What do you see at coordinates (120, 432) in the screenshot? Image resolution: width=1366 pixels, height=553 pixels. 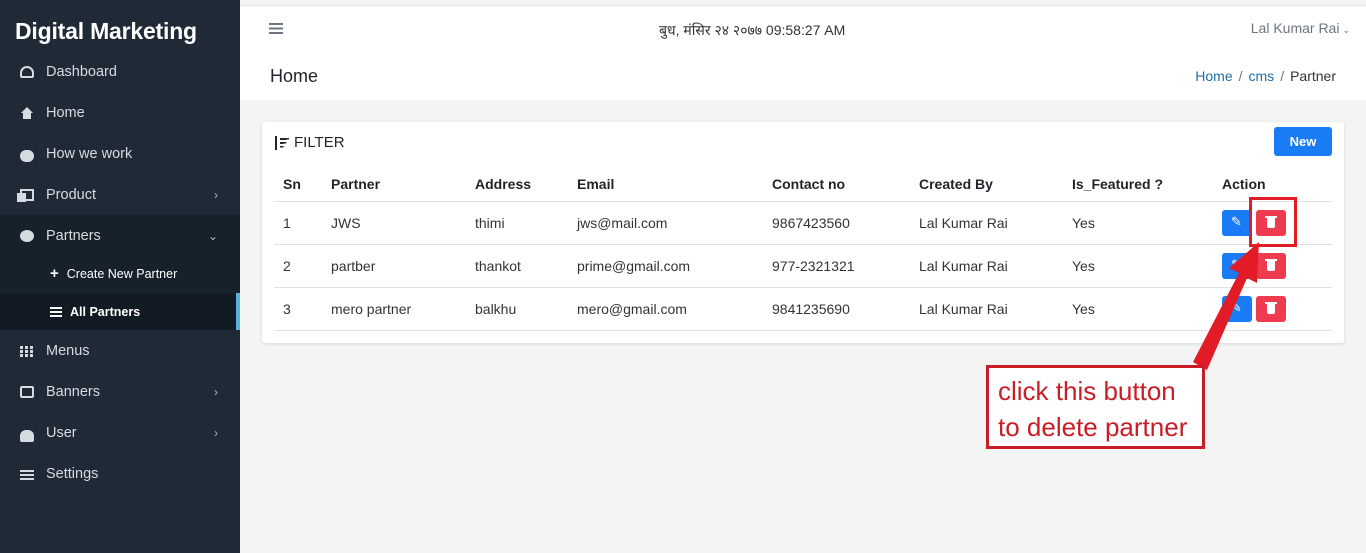 I see `sidebar-item-user: User ›` at bounding box center [120, 432].